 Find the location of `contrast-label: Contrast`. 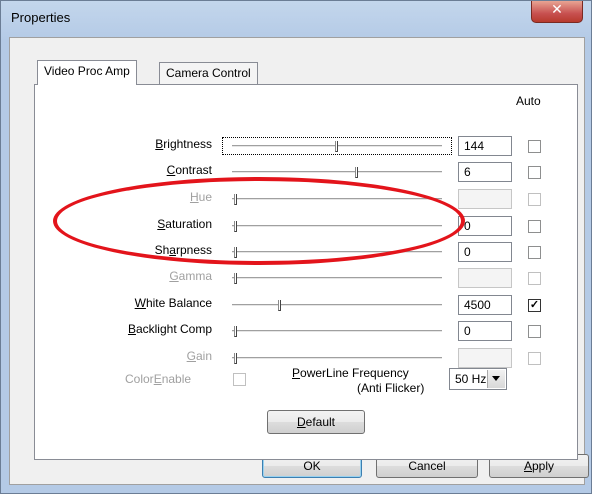

contrast-label: Contrast is located at coordinates (189, 170).